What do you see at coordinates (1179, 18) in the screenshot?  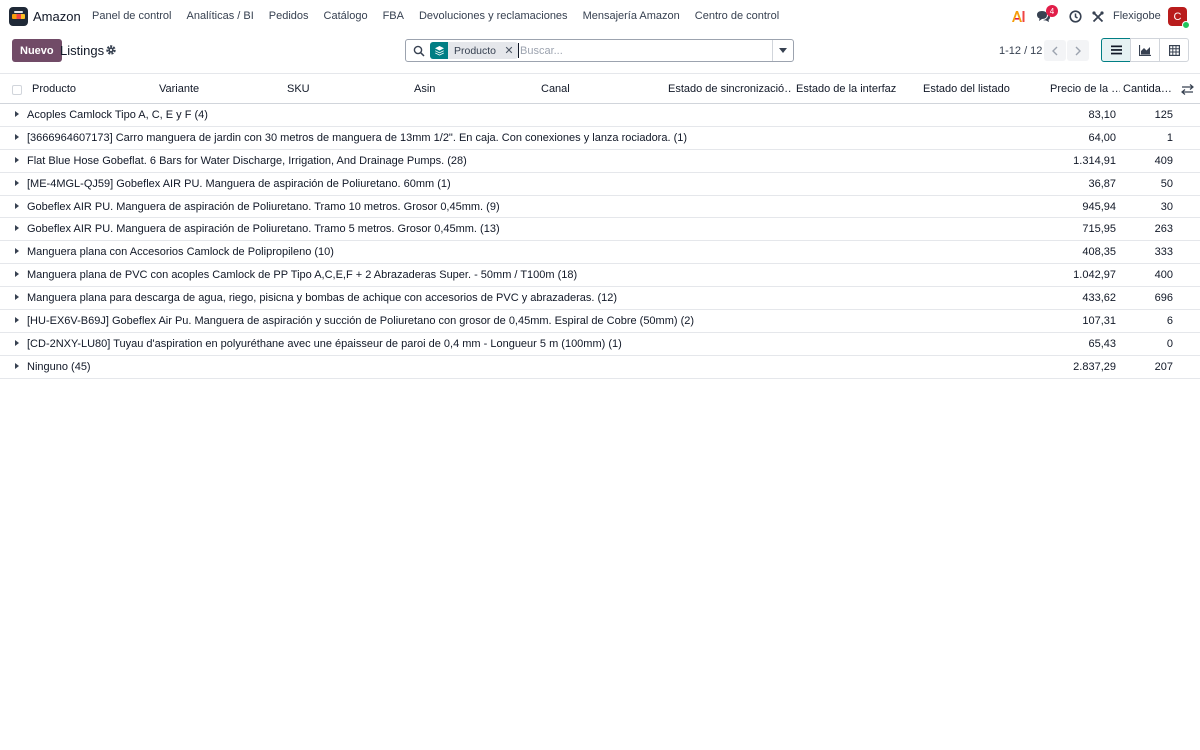 I see `user-avatar: C` at bounding box center [1179, 18].